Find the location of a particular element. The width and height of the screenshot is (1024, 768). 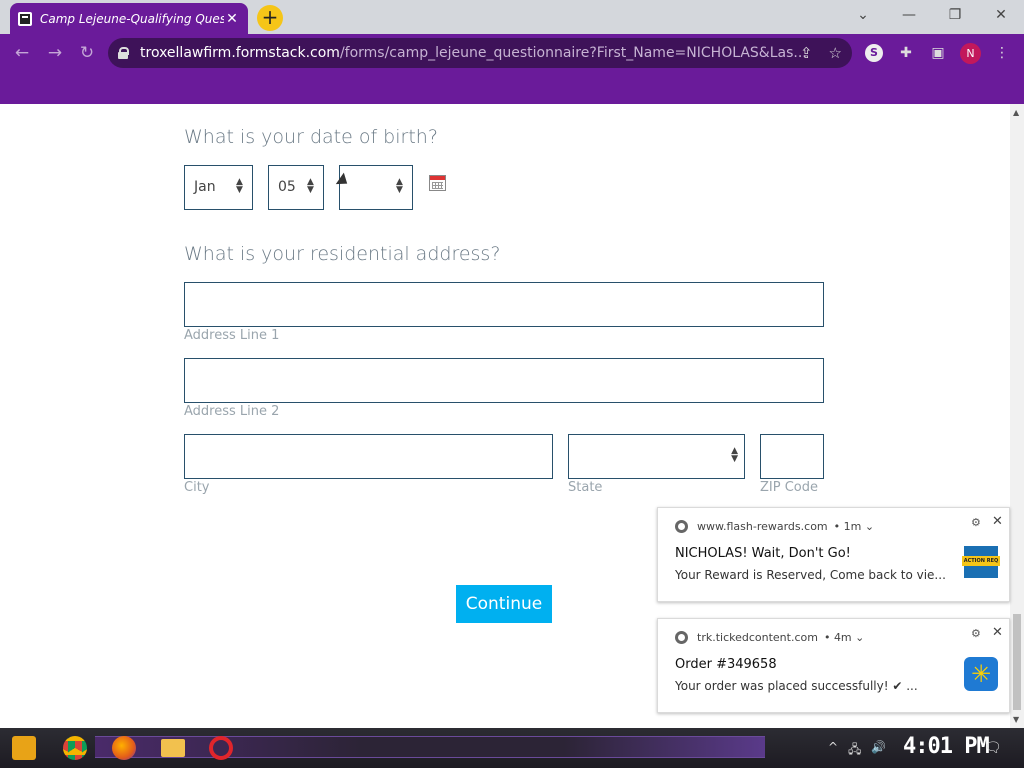

continue-button: Continue is located at coordinates (504, 604).